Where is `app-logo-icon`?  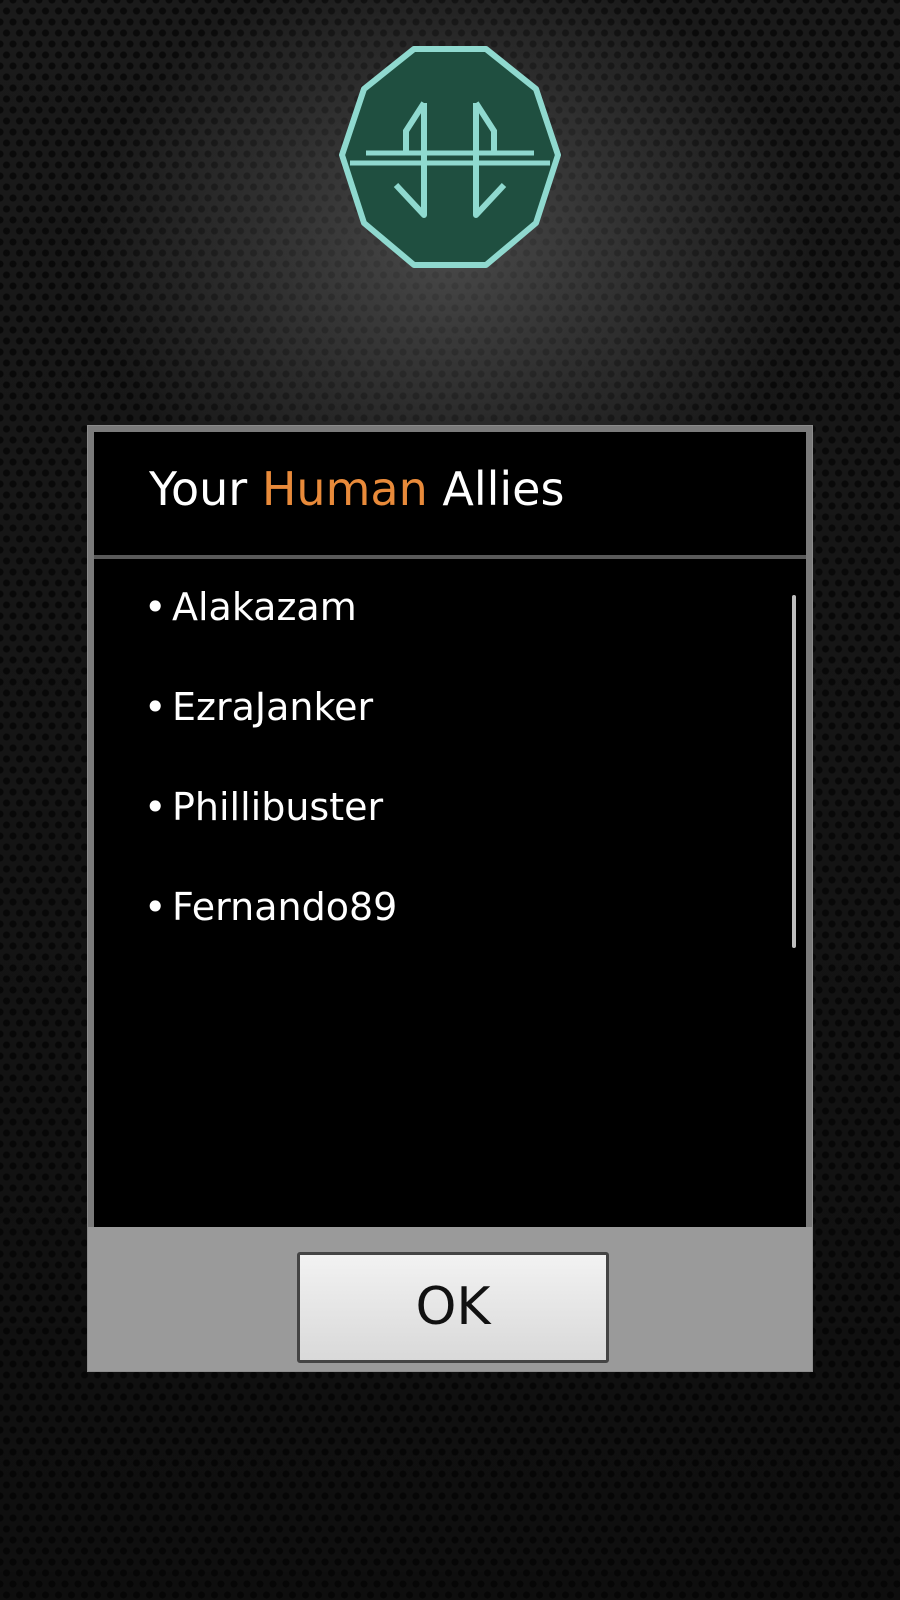 app-logo-icon is located at coordinates (450, 157).